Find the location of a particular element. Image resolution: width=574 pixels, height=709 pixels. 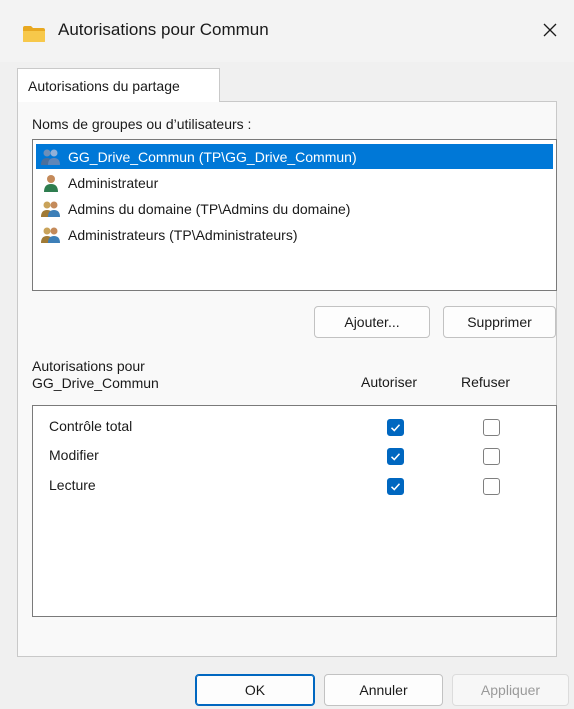

permissions-label: Autorisations pour GG_Drive_Commun is located at coordinates (95, 375).